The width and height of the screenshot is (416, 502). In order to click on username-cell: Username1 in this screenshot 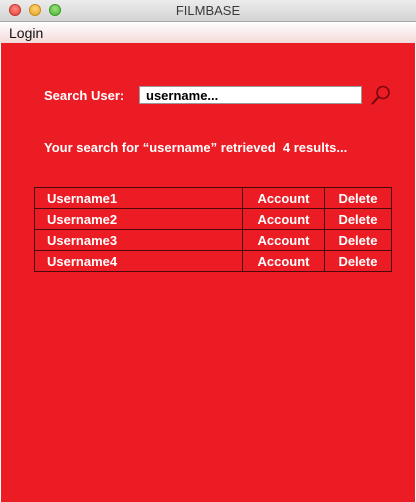, I will do `click(138, 198)`.